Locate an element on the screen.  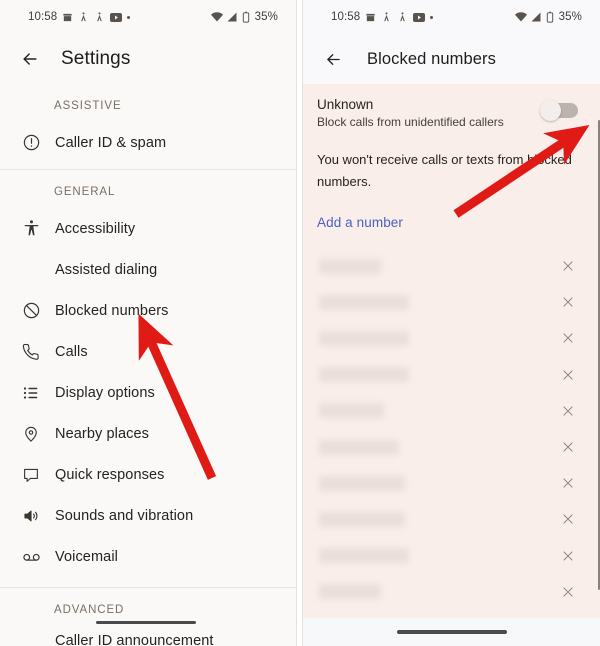
add-a-number-link: Add a number is located at coordinates (353, 211).